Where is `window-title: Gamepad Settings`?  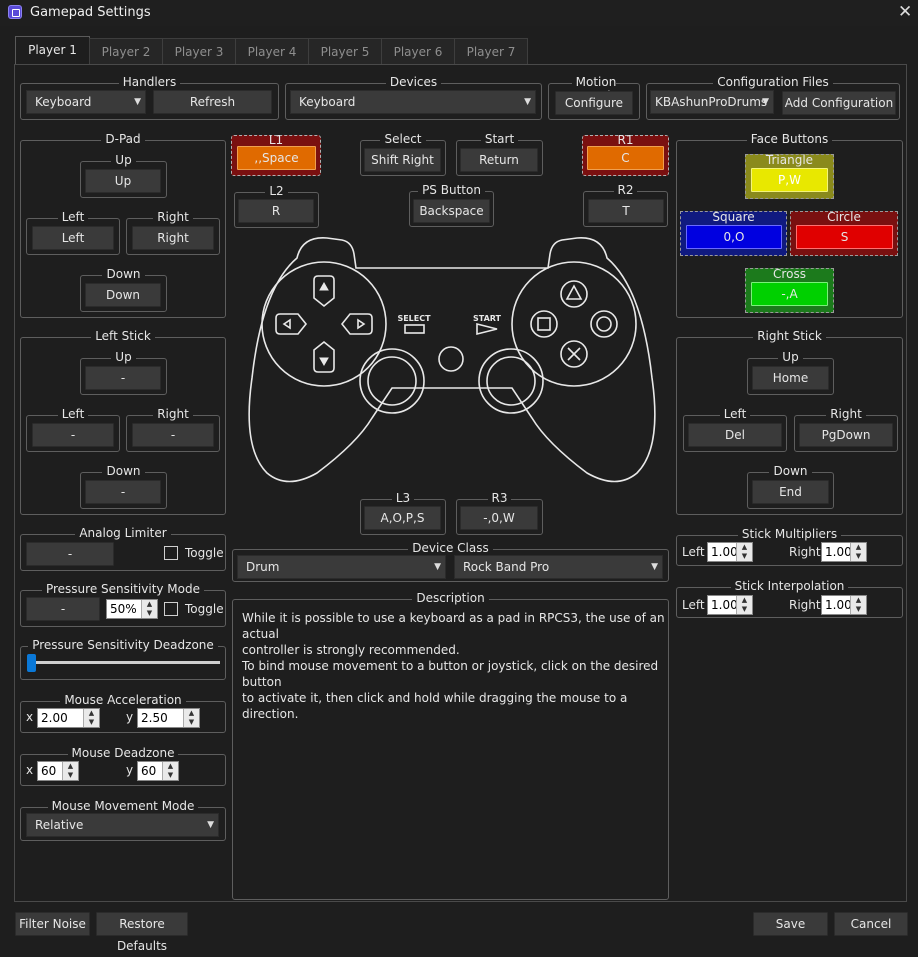
window-title: Gamepad Settings is located at coordinates (90, 12).